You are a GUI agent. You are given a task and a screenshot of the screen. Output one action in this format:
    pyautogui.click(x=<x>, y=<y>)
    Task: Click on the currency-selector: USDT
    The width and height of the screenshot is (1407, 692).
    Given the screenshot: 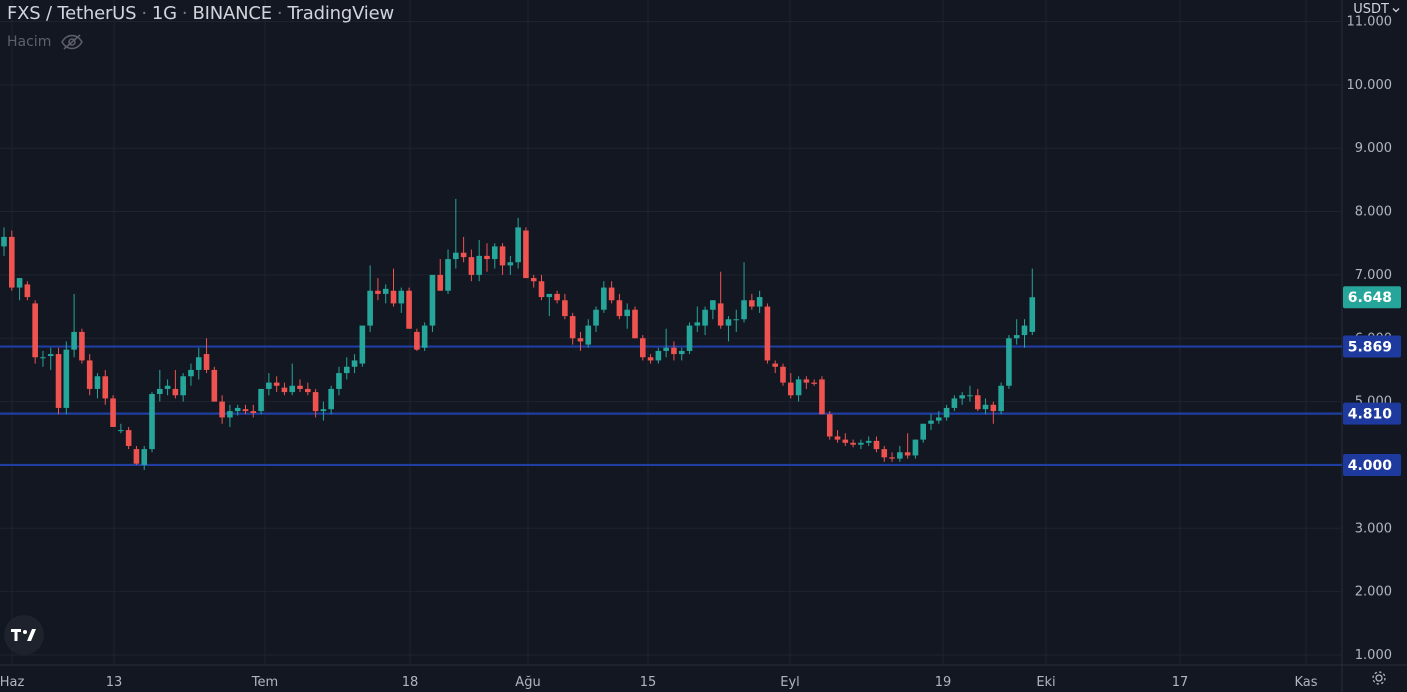 What is the action you would take?
    pyautogui.click(x=1377, y=9)
    